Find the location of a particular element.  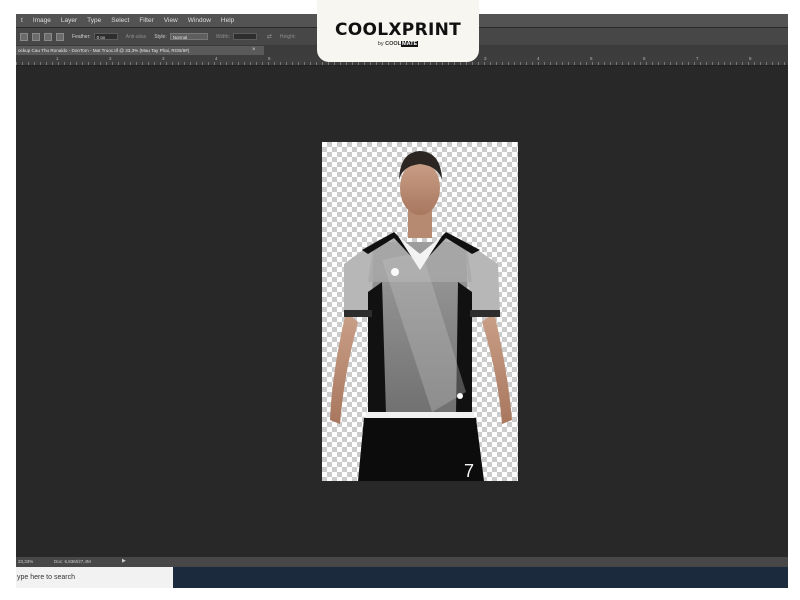

jersey-number: 7 is located at coordinates (469, 471).